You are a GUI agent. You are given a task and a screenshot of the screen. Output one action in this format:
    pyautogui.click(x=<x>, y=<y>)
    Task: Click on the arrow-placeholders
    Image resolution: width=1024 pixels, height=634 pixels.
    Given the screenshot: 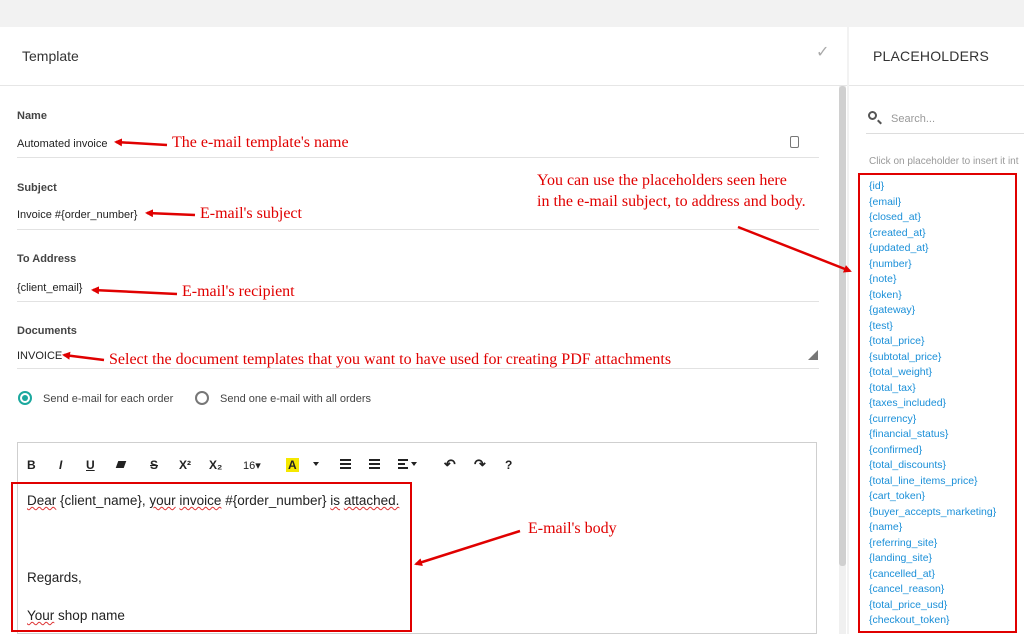 What is the action you would take?
    pyautogui.click(x=794, y=249)
    